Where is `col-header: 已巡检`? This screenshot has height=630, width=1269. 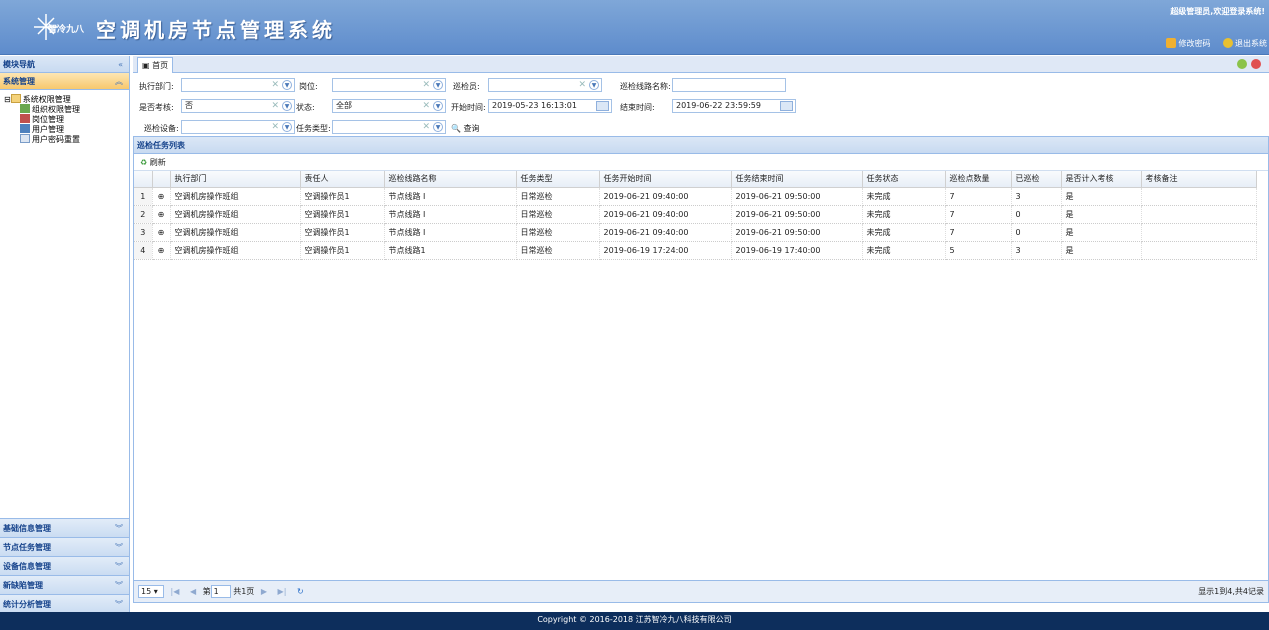
col-header: 已巡检 is located at coordinates (1036, 179).